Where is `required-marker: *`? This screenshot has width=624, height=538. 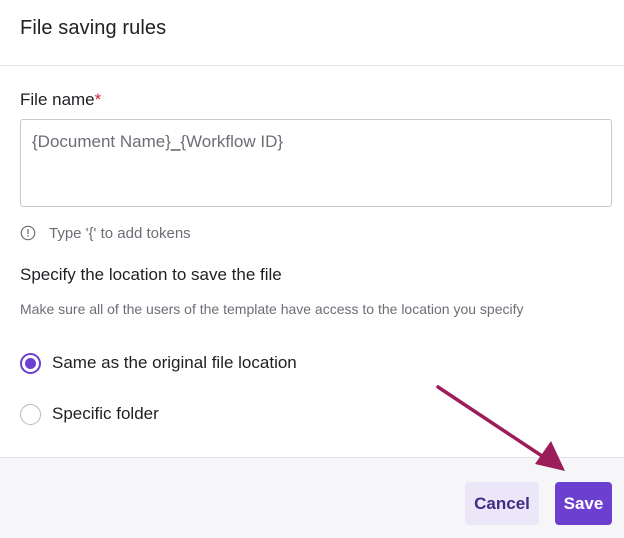
required-marker: * is located at coordinates (98, 99).